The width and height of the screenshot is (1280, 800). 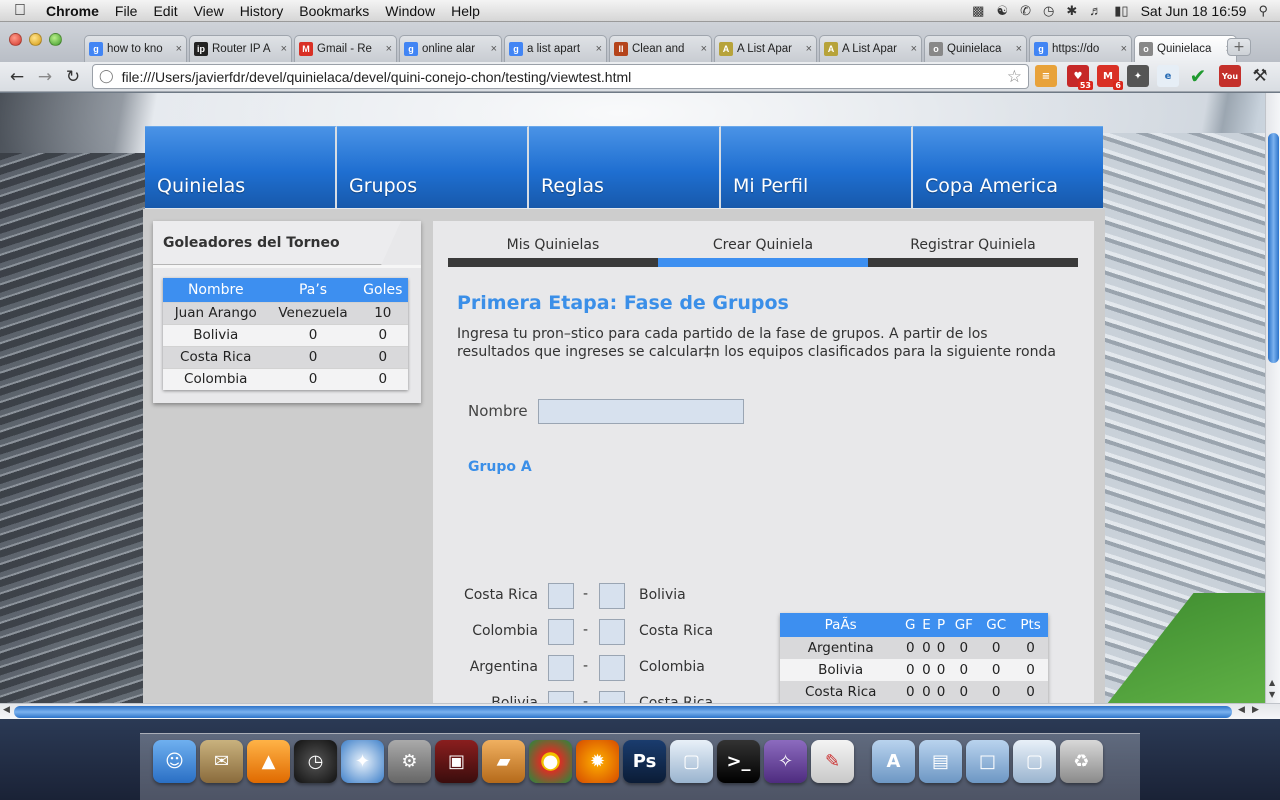 What do you see at coordinates (73, 77) in the screenshot?
I see `reload-icon: ↻` at bounding box center [73, 77].